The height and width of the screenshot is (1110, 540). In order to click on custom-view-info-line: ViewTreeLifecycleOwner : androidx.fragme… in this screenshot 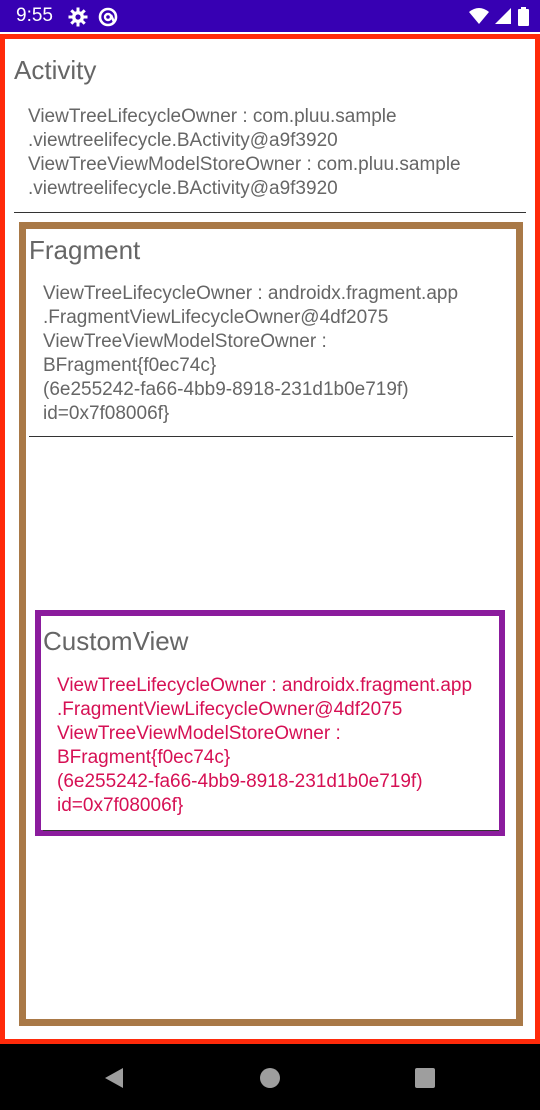, I will do `click(265, 685)`.